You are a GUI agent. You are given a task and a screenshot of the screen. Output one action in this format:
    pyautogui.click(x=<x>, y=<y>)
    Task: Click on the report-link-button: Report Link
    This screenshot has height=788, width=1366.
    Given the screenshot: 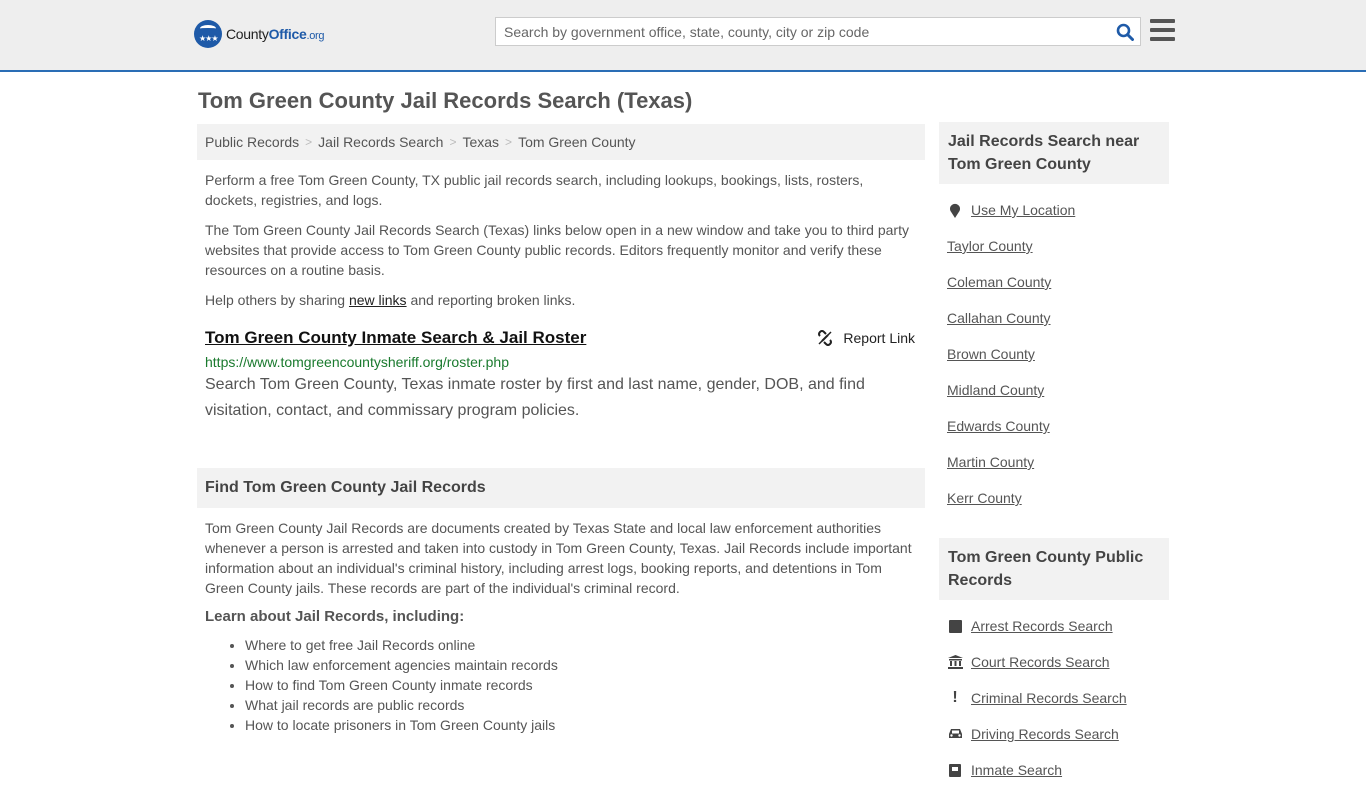 What is the action you would take?
    pyautogui.click(x=866, y=338)
    